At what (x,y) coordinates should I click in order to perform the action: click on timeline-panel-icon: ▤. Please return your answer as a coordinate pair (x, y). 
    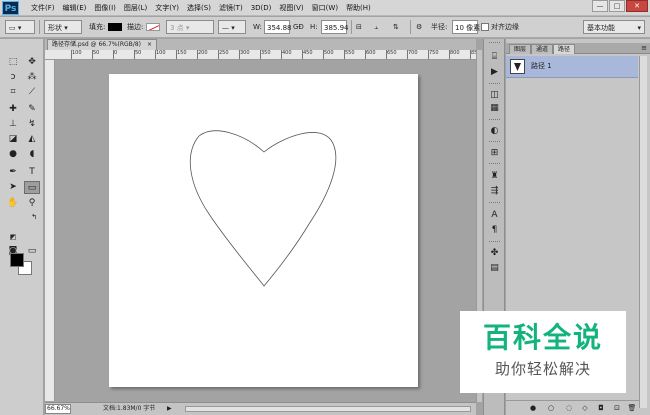
    Looking at the image, I should click on (494, 268).